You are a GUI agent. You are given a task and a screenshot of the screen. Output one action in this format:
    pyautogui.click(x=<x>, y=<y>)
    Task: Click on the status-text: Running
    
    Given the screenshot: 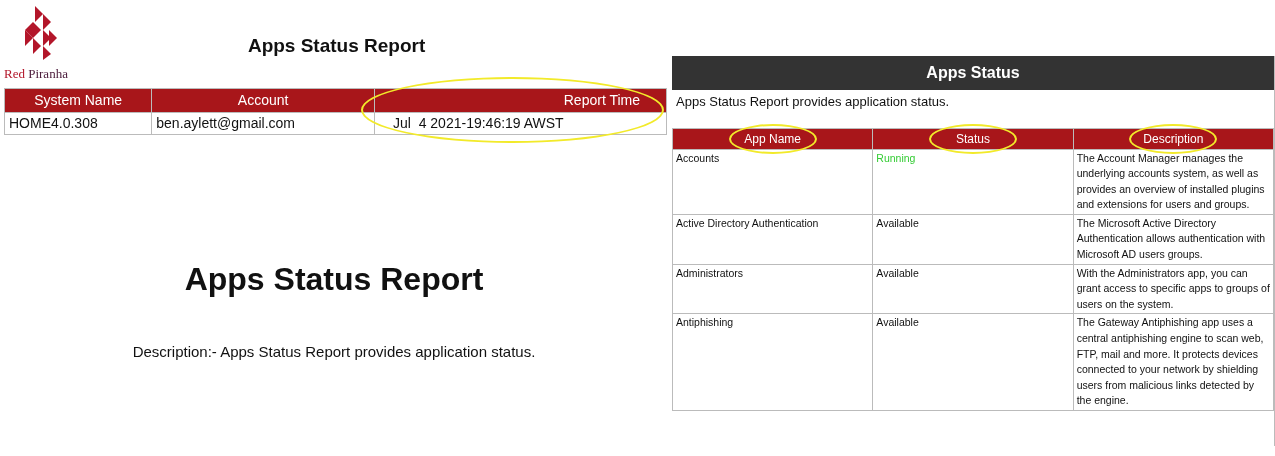 What is the action you would take?
    pyautogui.click(x=896, y=157)
    